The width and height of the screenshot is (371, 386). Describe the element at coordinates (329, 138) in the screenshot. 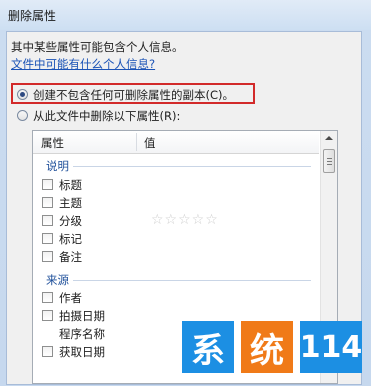

I see `scroll-up-arrow-icon` at that location.